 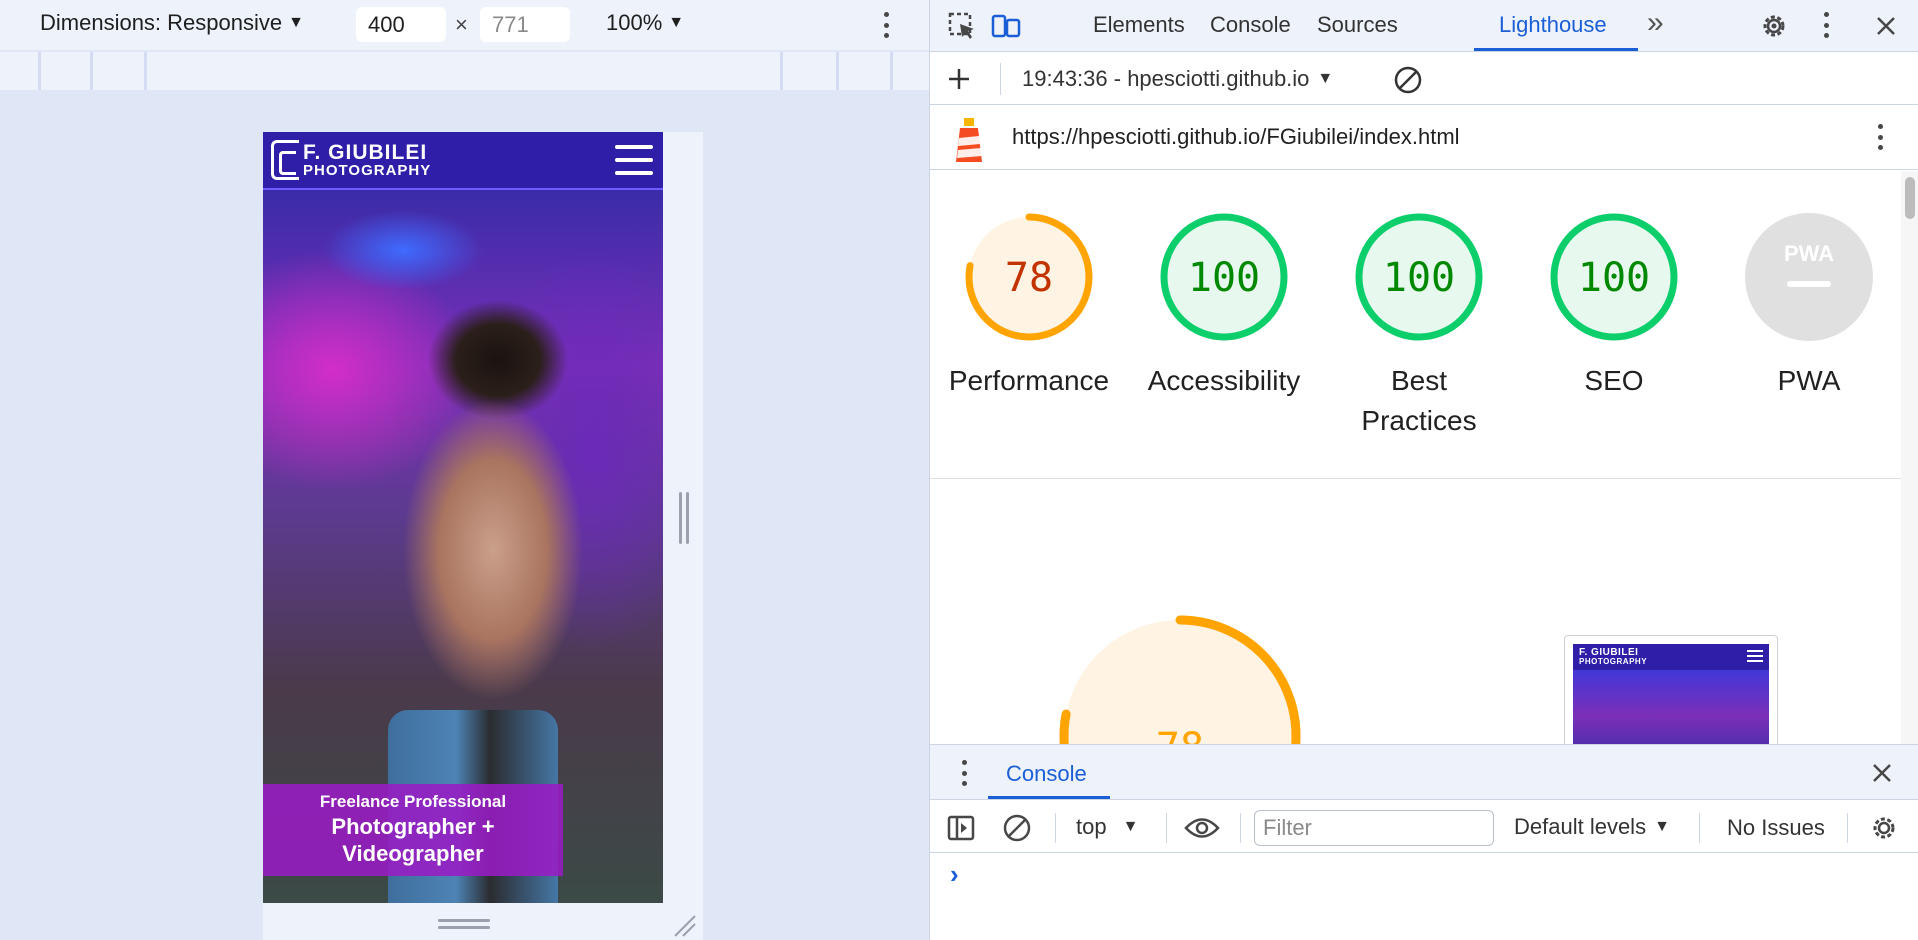 I want to click on seo-score: 100, so click(x=1614, y=278).